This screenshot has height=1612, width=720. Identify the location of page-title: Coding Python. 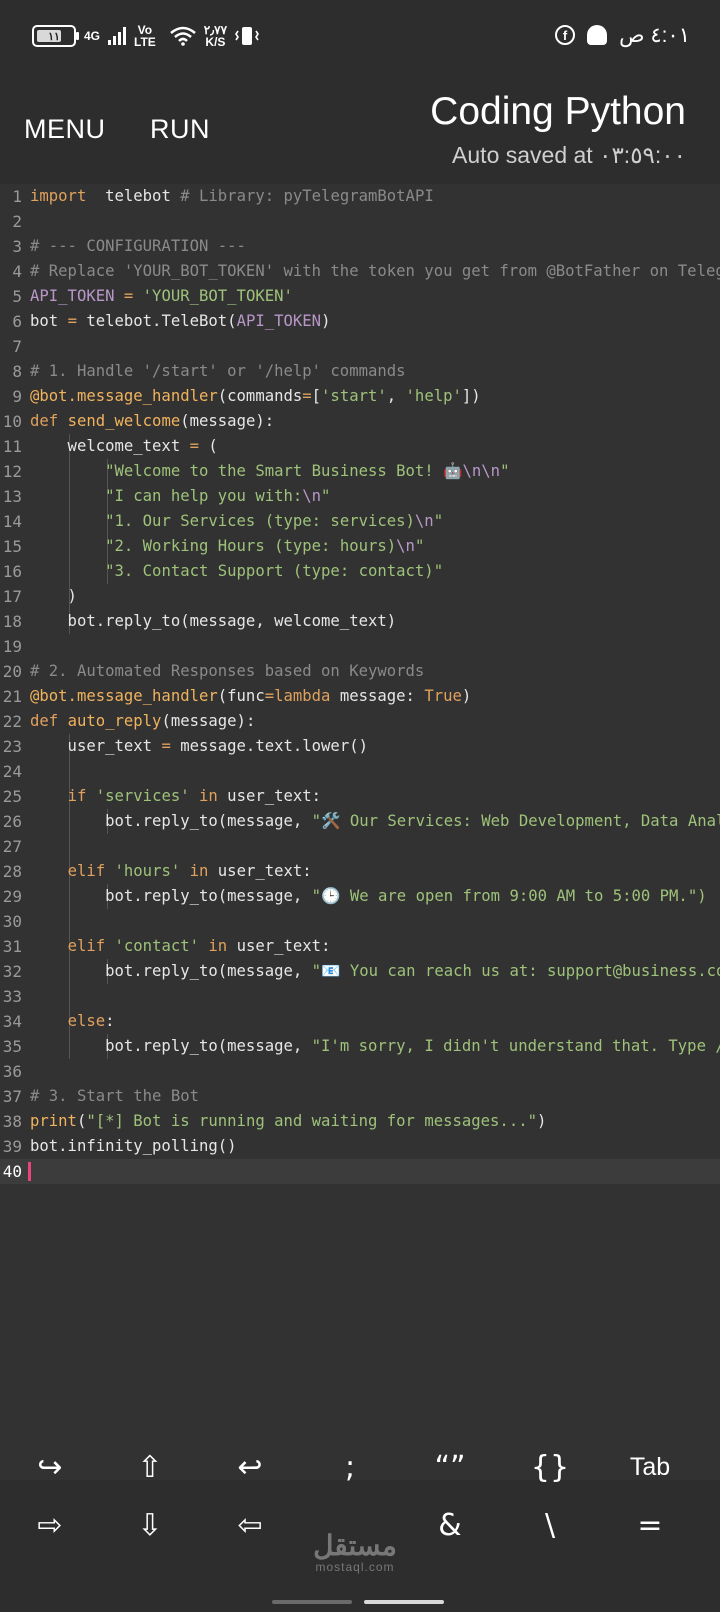
(558, 111).